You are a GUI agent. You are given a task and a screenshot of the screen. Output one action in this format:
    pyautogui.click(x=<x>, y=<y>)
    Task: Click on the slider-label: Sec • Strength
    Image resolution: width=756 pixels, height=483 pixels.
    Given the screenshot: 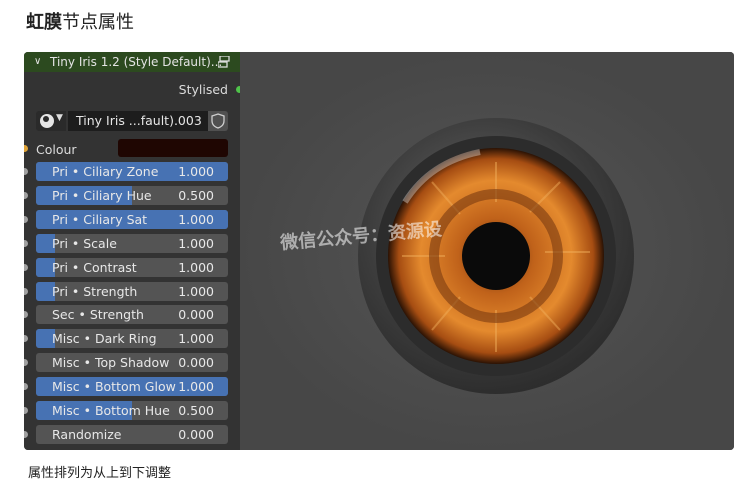 What is the action you would take?
    pyautogui.click(x=98, y=315)
    